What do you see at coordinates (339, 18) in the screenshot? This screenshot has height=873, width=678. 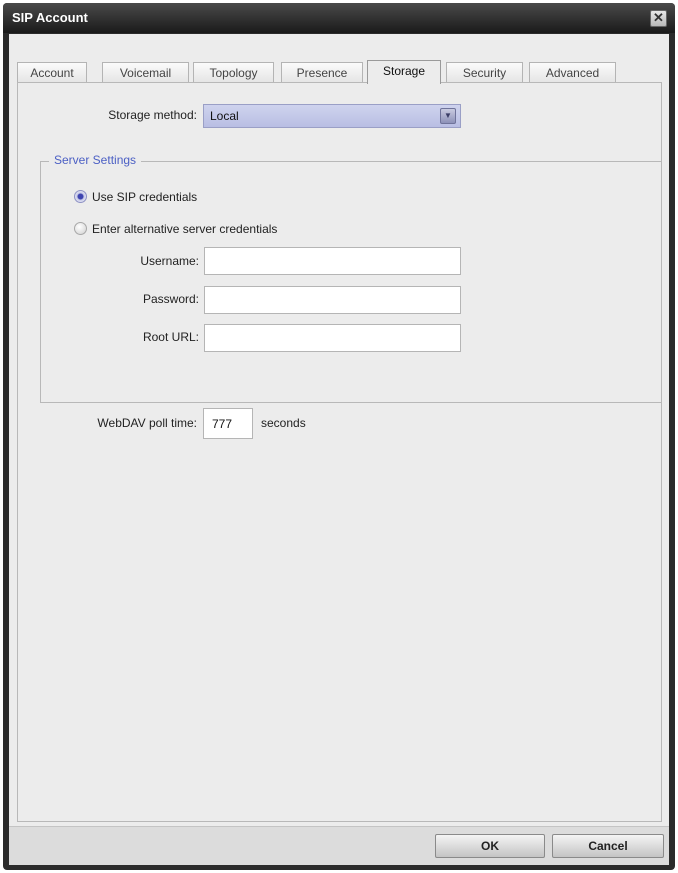 I see `title-bar: SIP Account ✕` at bounding box center [339, 18].